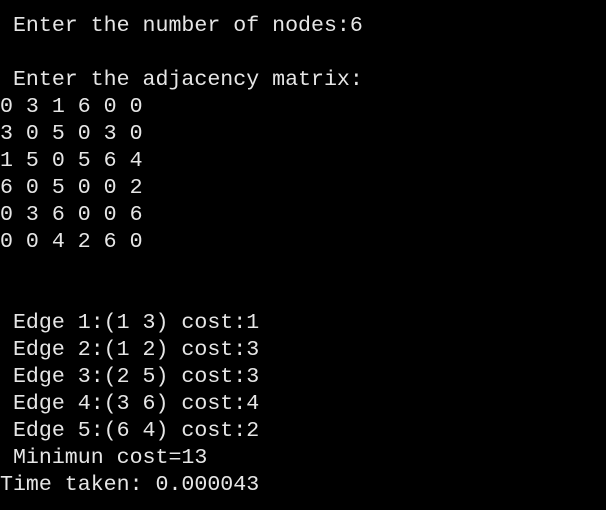 The height and width of the screenshot is (510, 606). What do you see at coordinates (71, 188) in the screenshot?
I see `matrix-row: 6 0 5 0 0 2` at bounding box center [71, 188].